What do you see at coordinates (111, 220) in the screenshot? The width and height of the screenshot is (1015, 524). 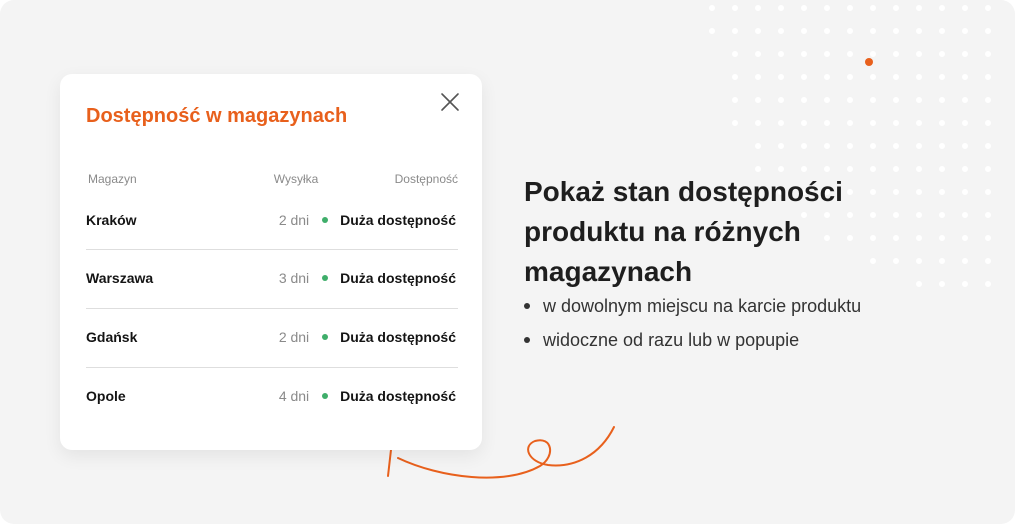 I see `warehouse-name: Kraków` at bounding box center [111, 220].